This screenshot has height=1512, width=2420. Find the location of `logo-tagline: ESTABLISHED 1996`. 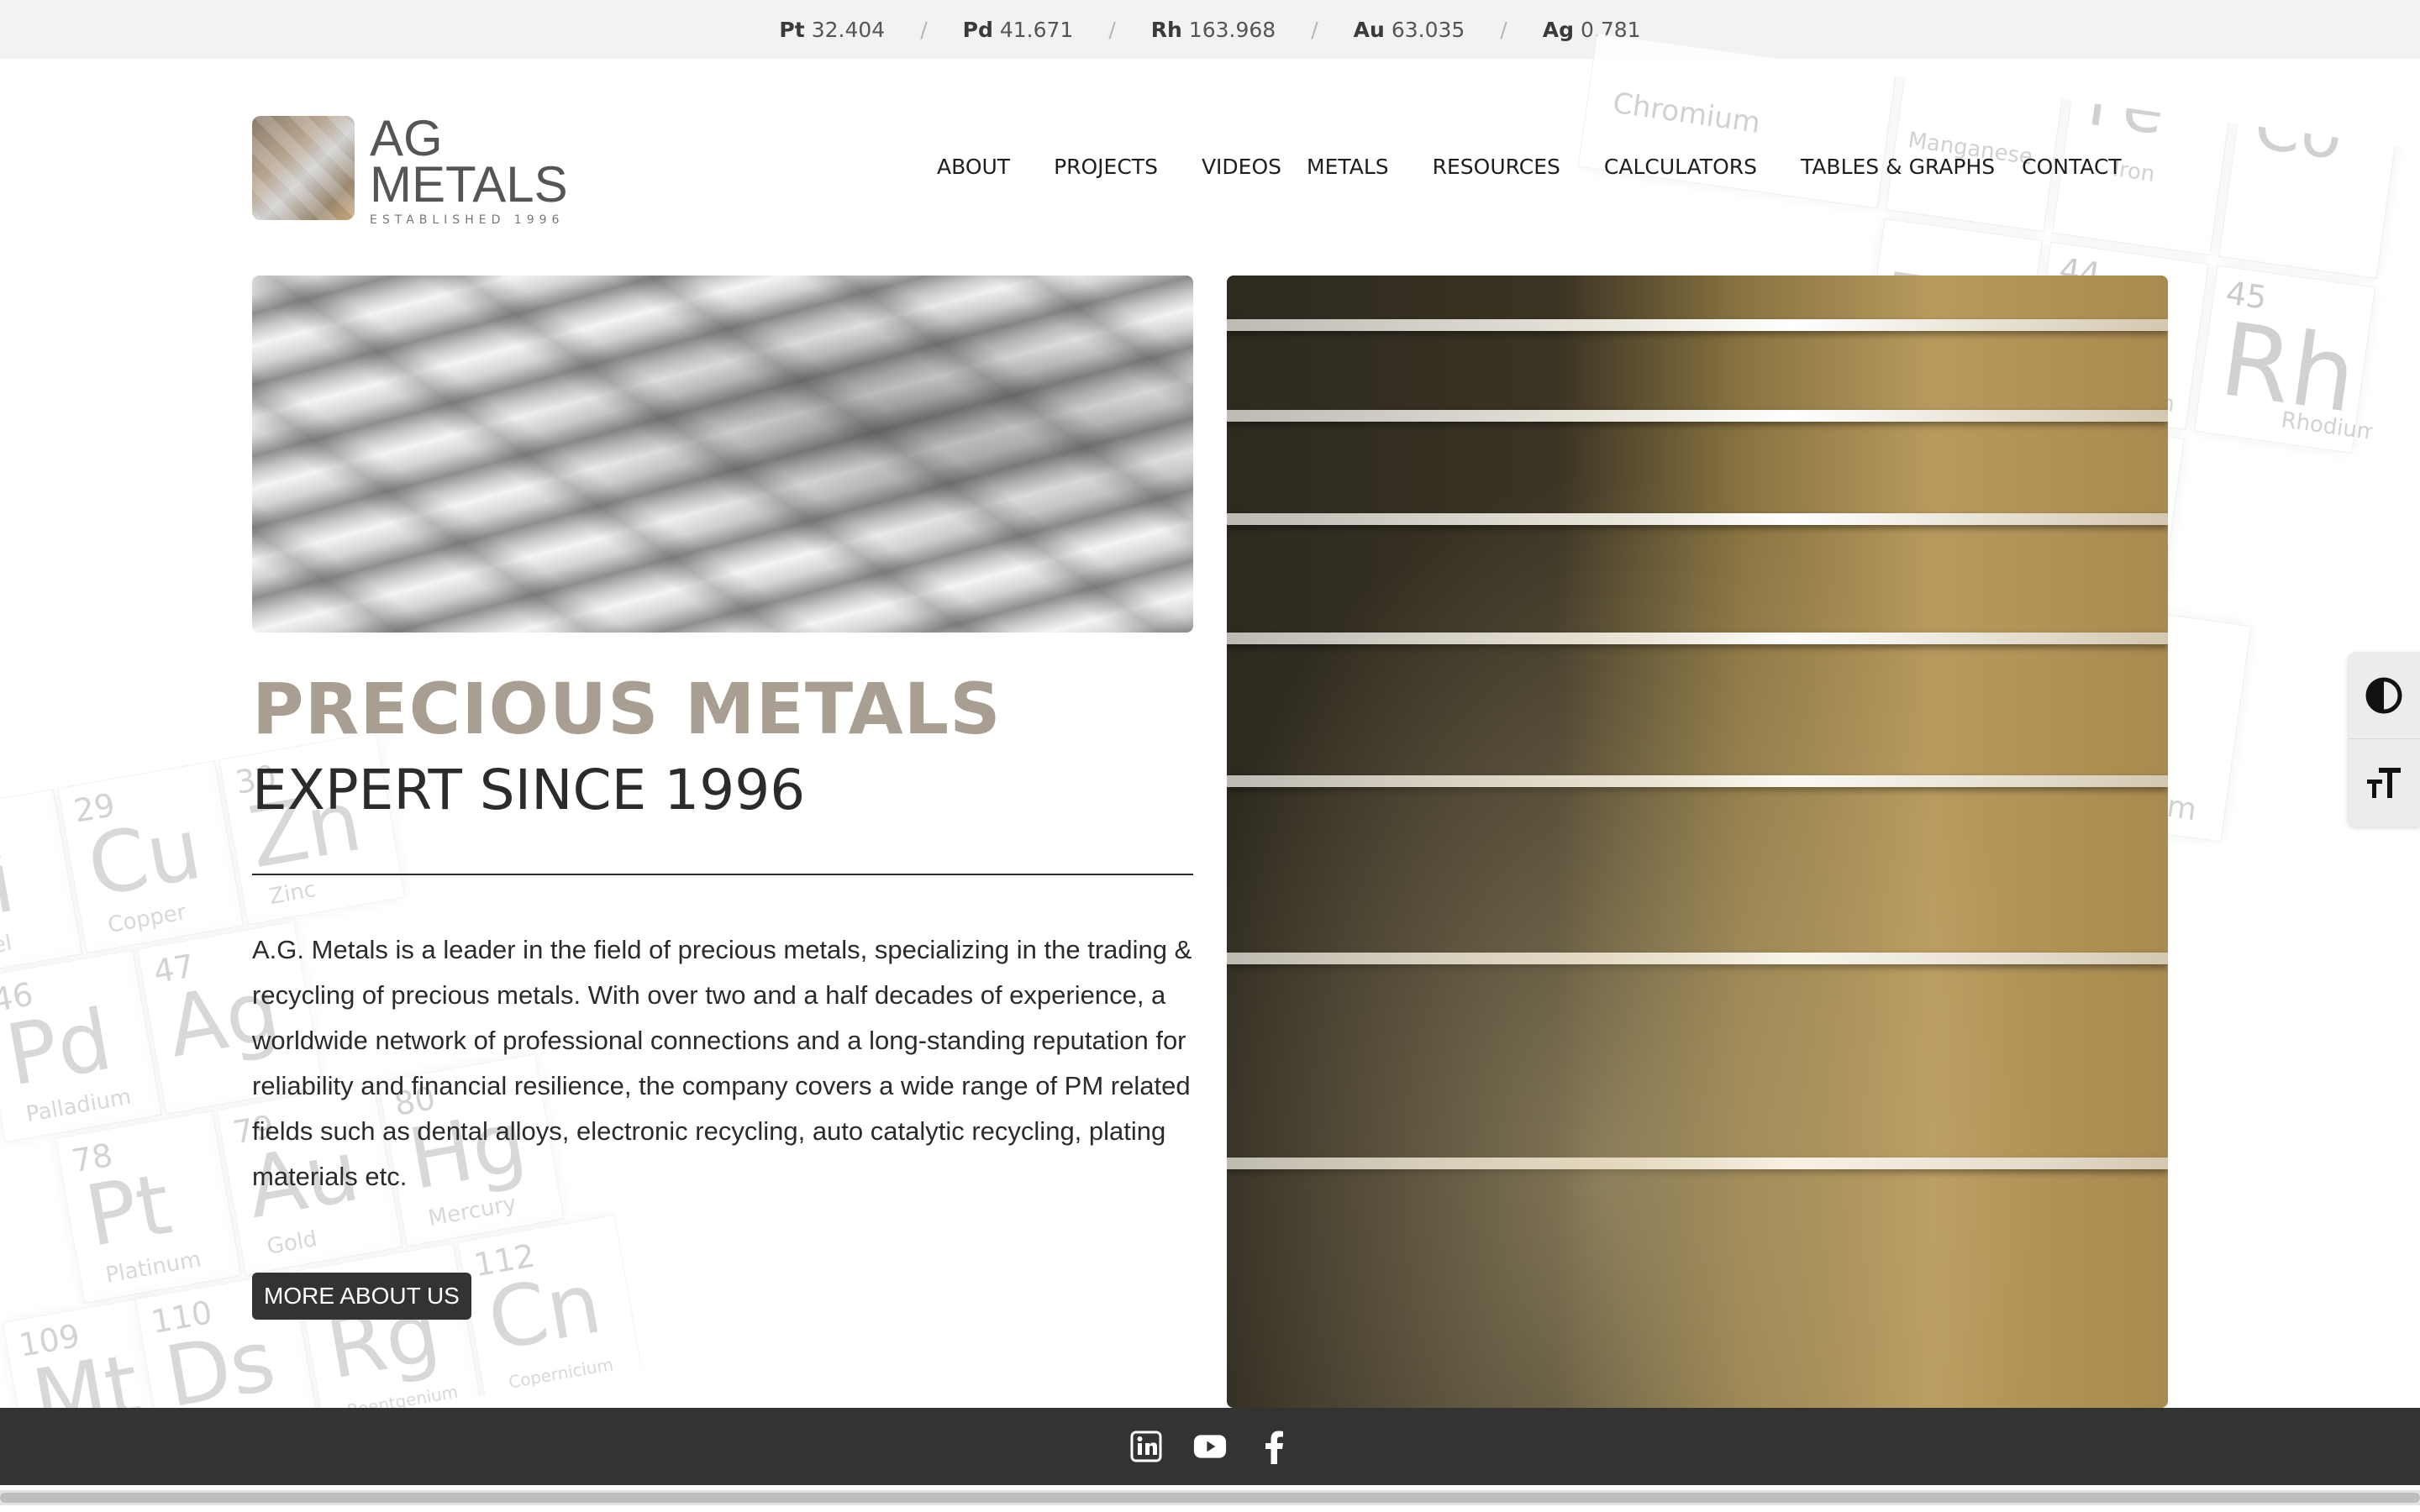

logo-tagline: ESTABLISHED 1996 is located at coordinates (467, 220).